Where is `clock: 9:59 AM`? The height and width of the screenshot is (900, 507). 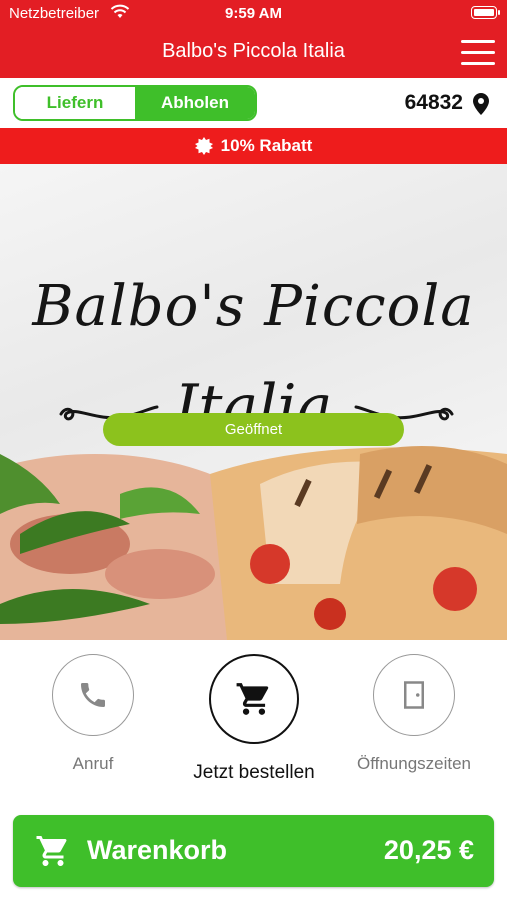
clock: 9:59 AM is located at coordinates (253, 13).